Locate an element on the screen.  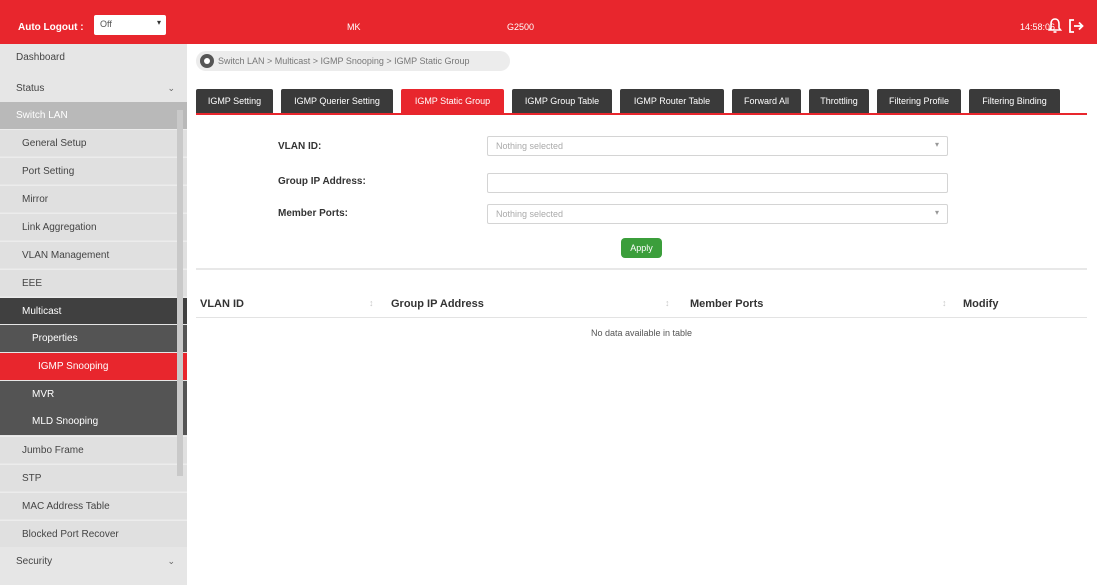
tab-label: Throttling is located at coordinates (839, 101).